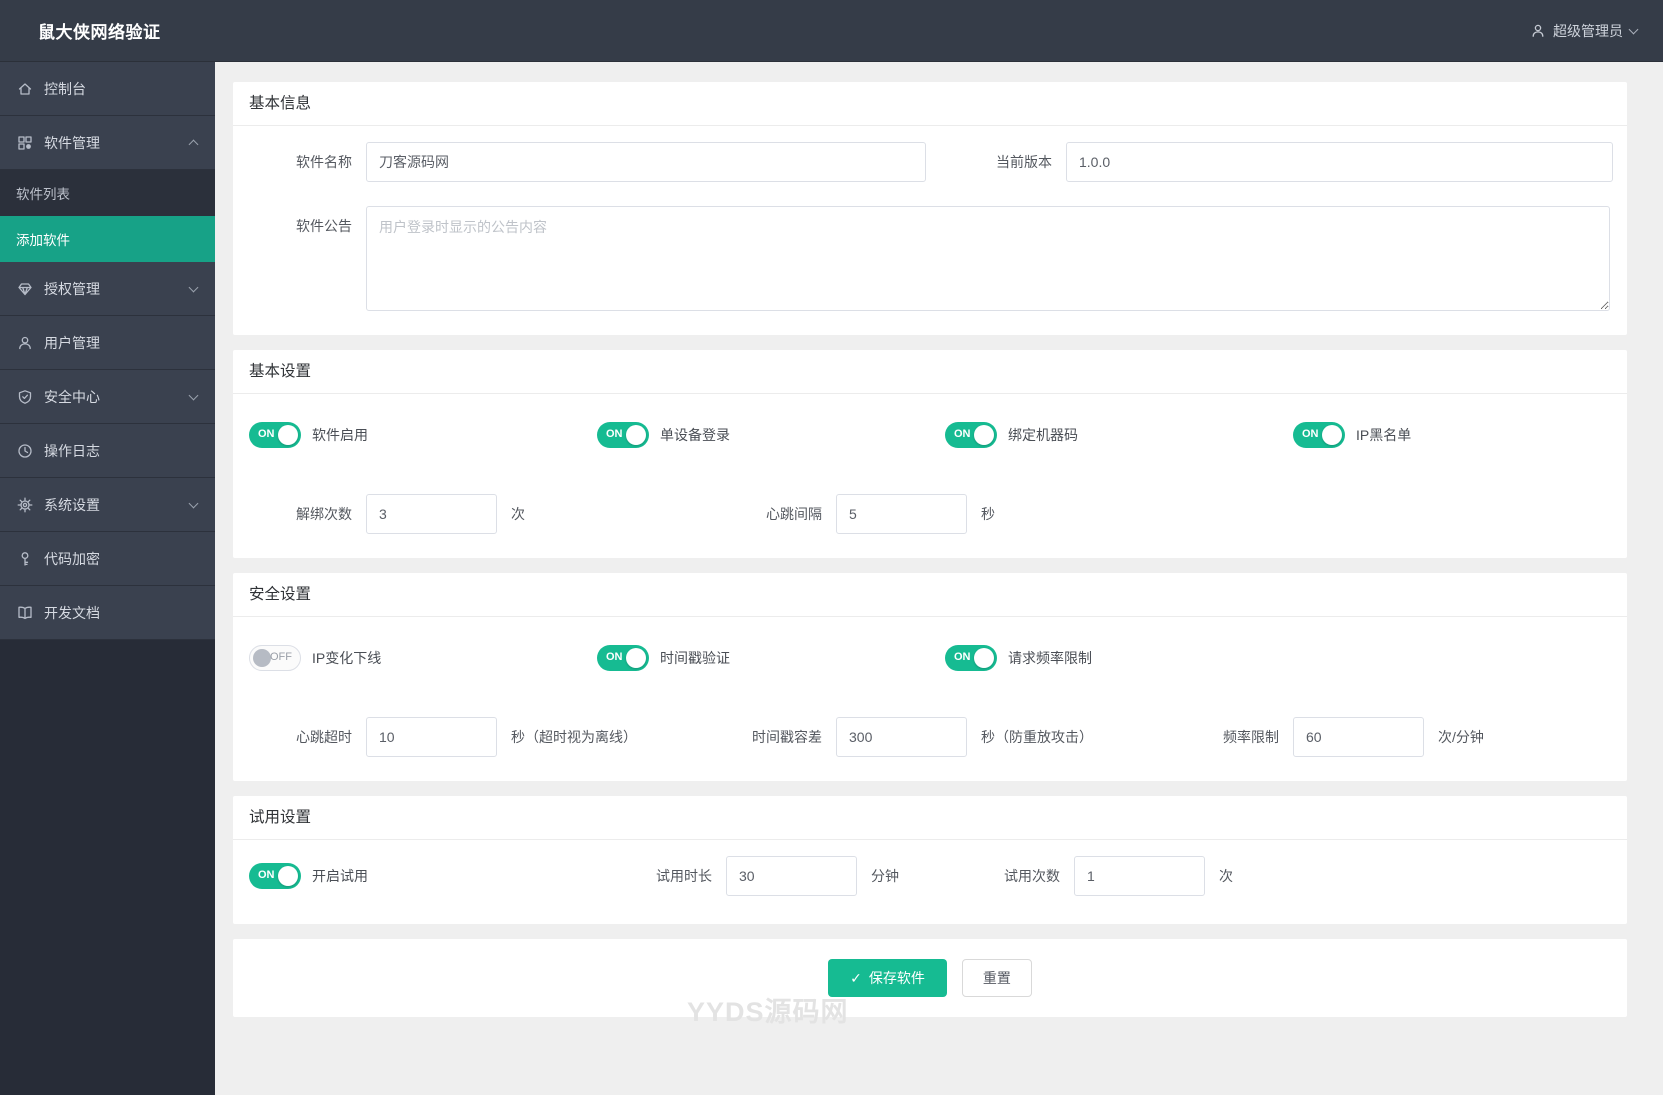 The image size is (1663, 1095). What do you see at coordinates (1461, 737) in the screenshot?
I see `rate-limit-suffix: 次/分钟` at bounding box center [1461, 737].